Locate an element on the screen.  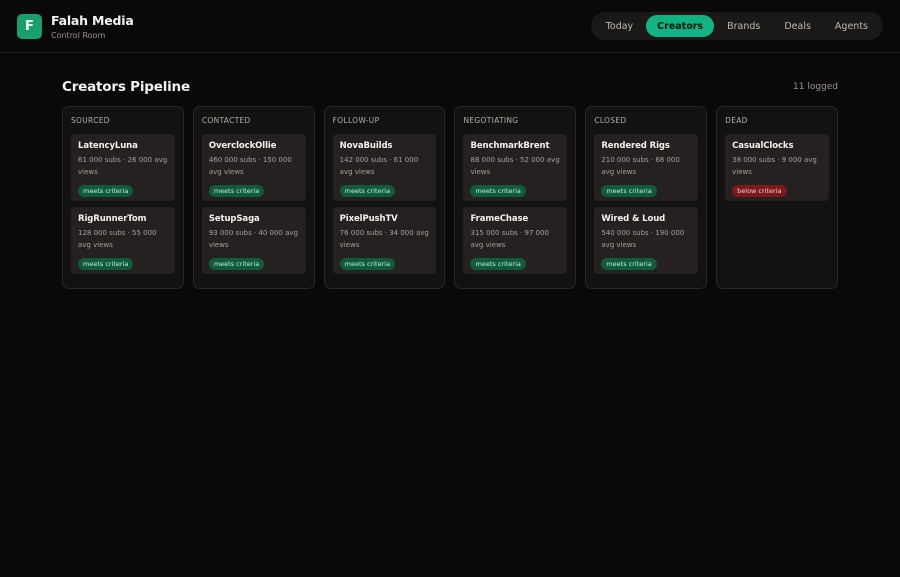
brand-logo: F is located at coordinates (29, 26).